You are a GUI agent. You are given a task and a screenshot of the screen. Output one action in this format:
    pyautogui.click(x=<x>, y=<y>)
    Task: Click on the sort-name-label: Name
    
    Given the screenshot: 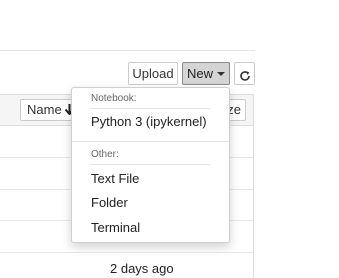 What is the action you would take?
    pyautogui.click(x=44, y=109)
    